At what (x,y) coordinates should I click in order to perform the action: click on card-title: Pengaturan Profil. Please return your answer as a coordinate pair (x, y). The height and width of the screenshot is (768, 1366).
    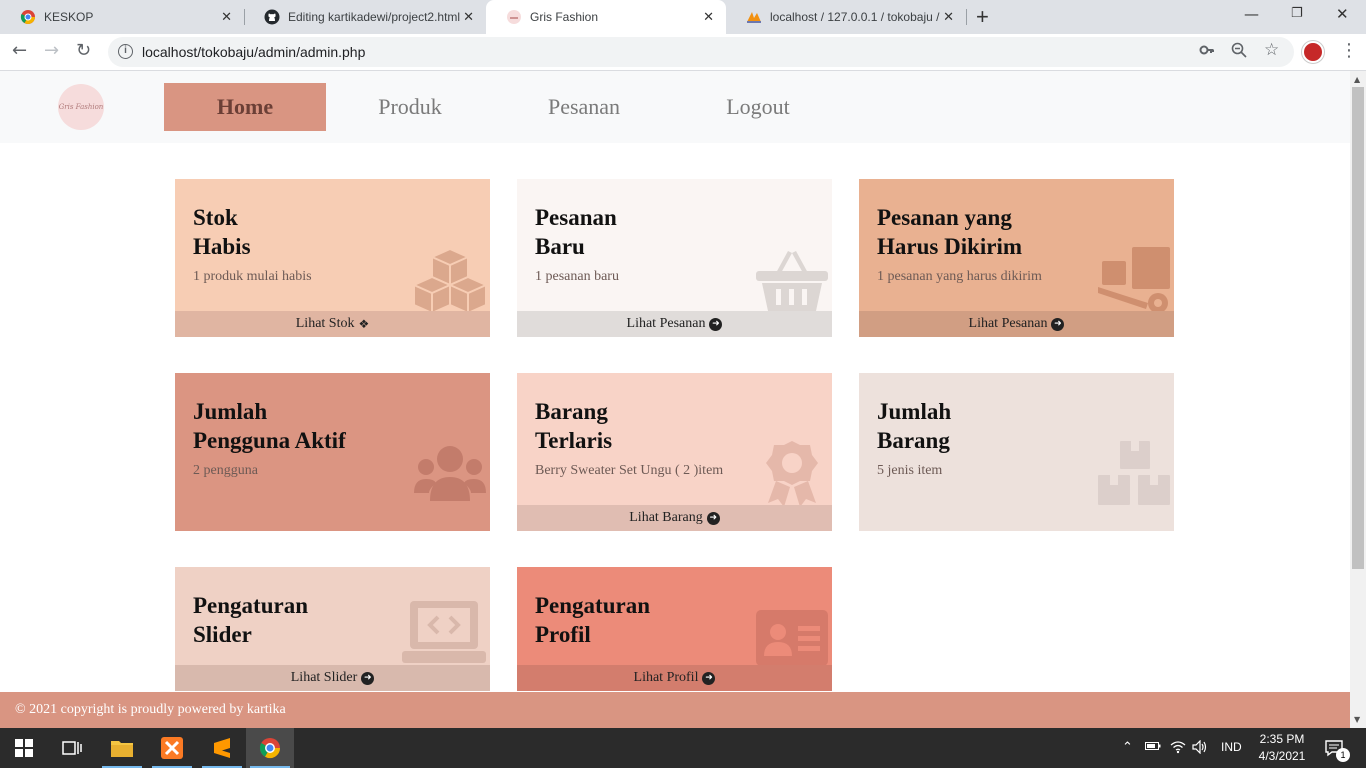
    Looking at the image, I should click on (592, 620).